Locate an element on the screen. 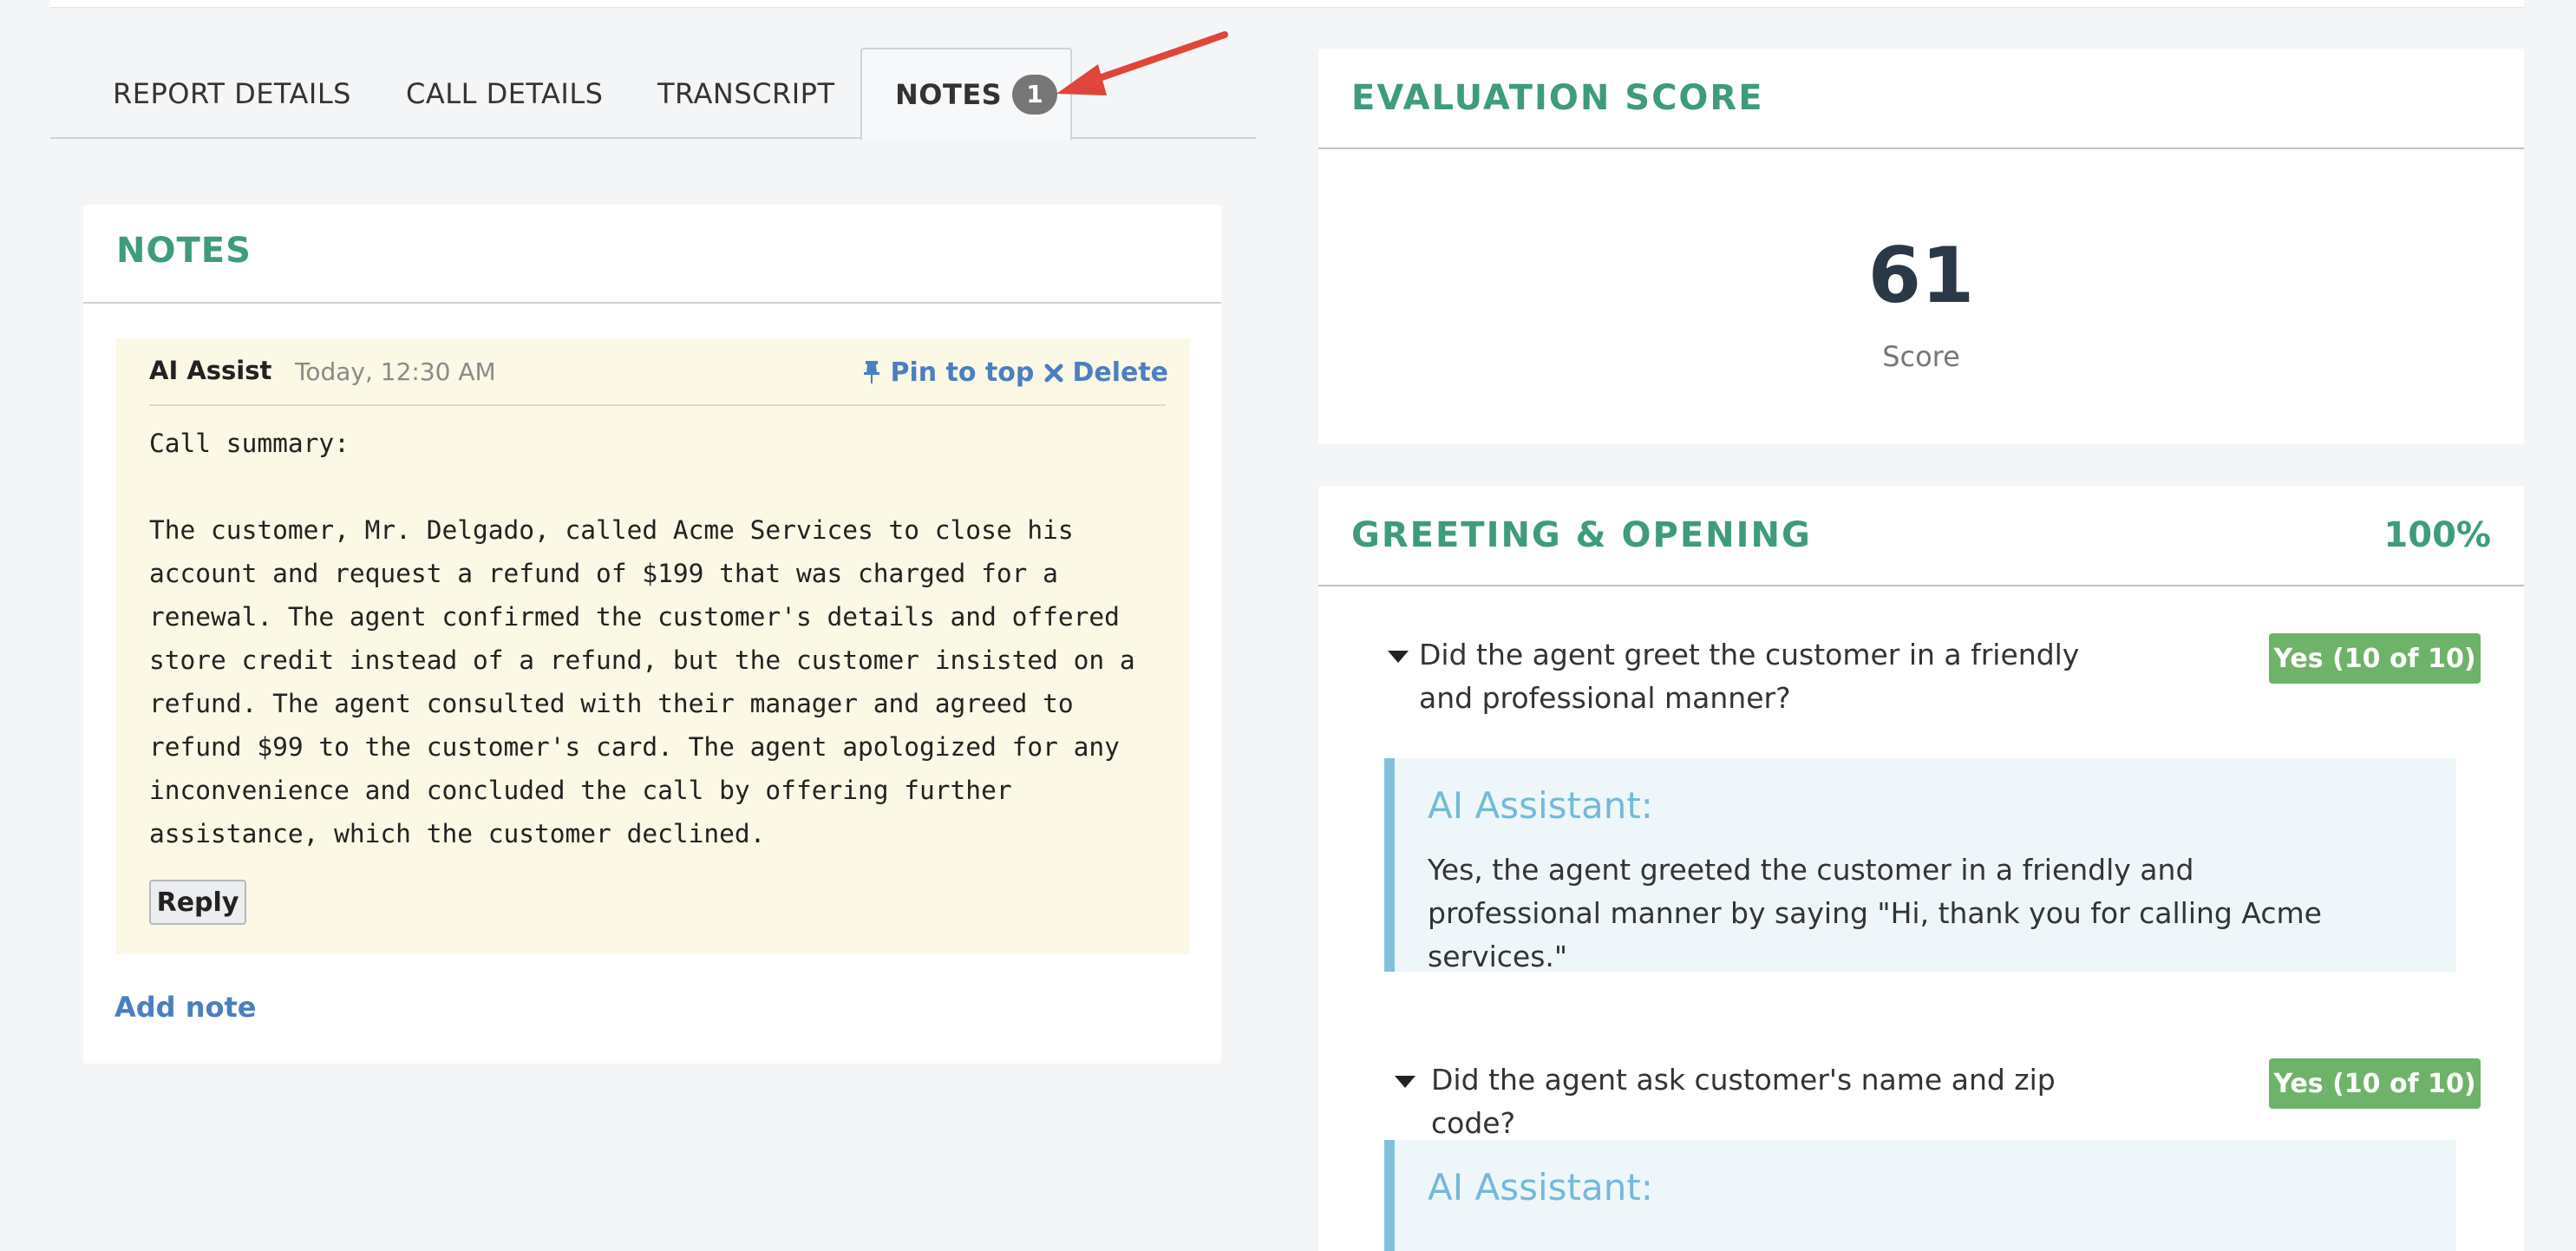 This screenshot has height=1251, width=2576. section-percent: 100% is located at coordinates (2437, 535).